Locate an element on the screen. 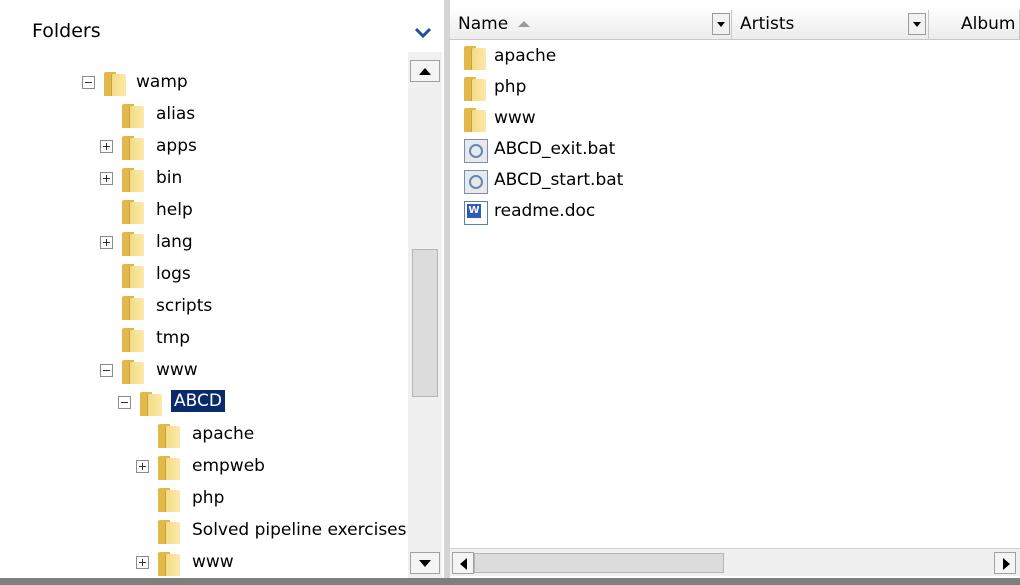  tree-node-label: empweb is located at coordinates (228, 466).